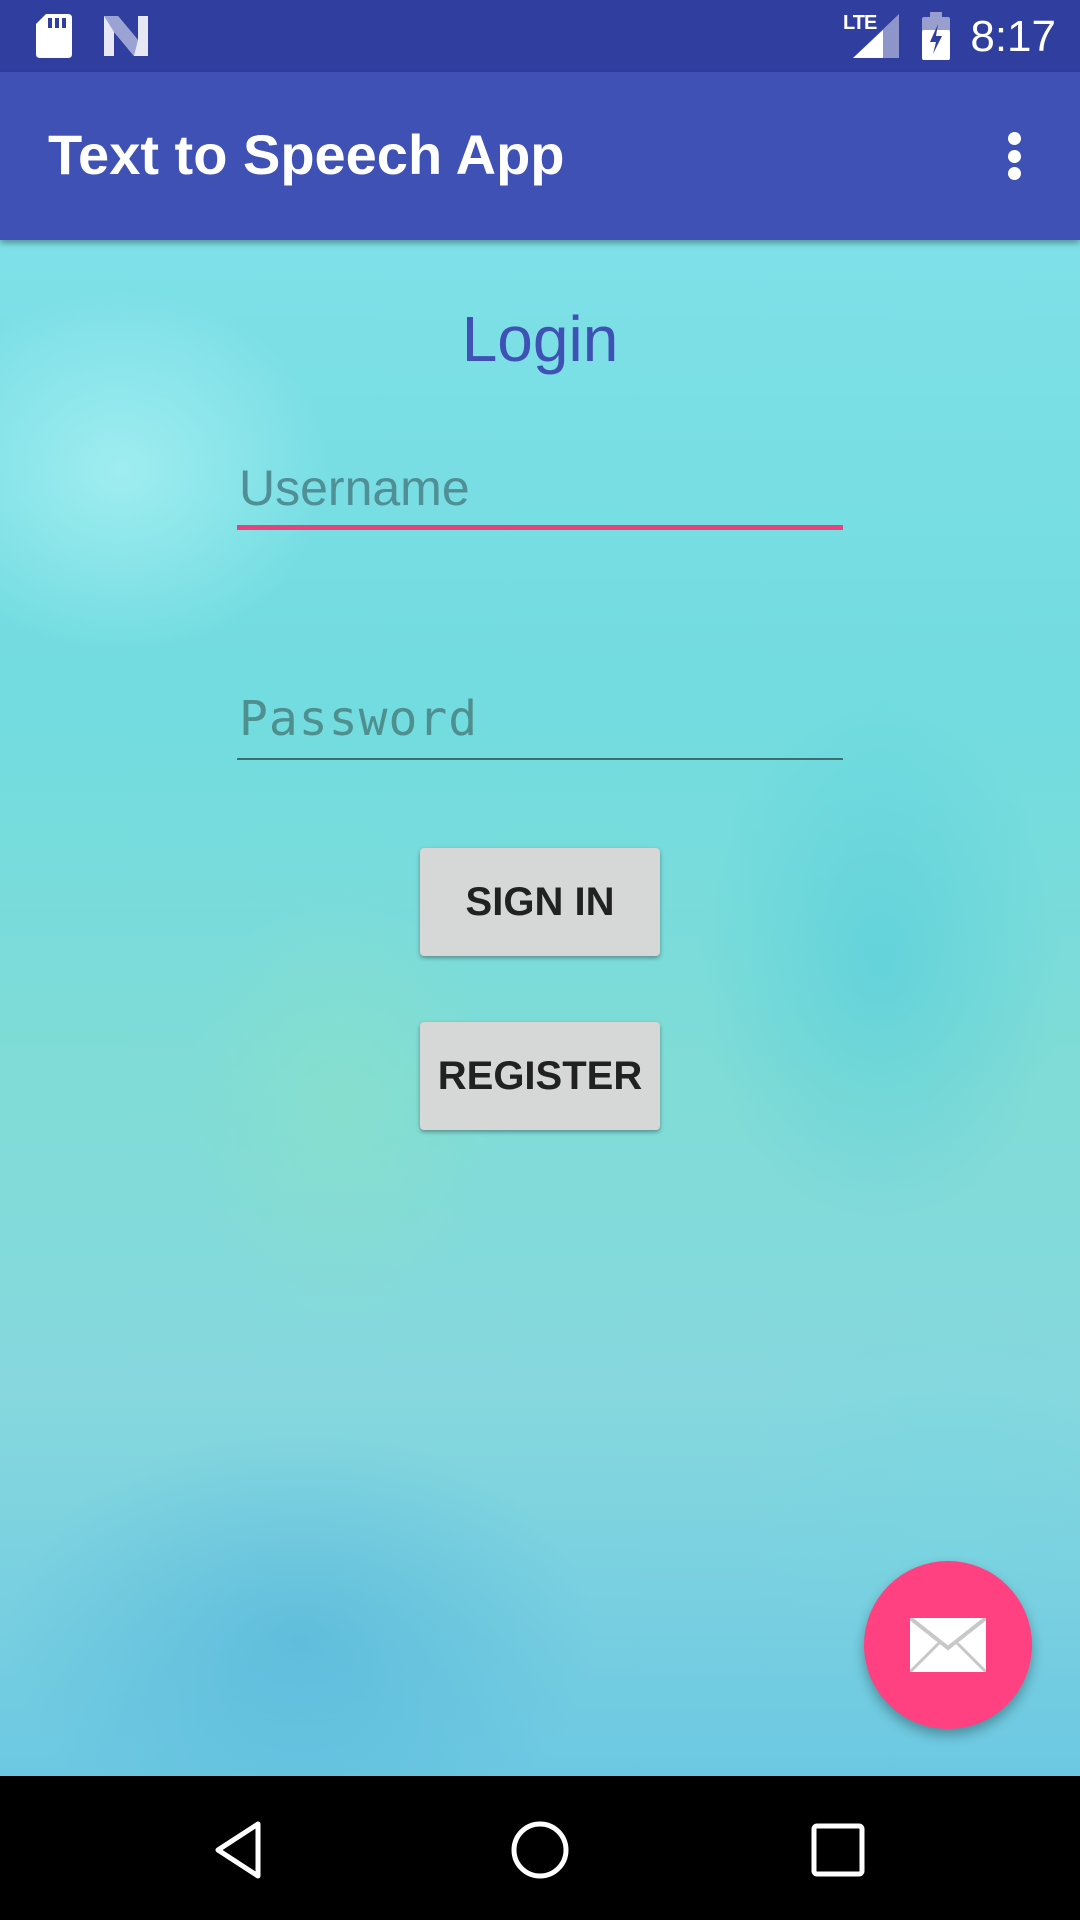  I want to click on battery-icon, so click(936, 36).